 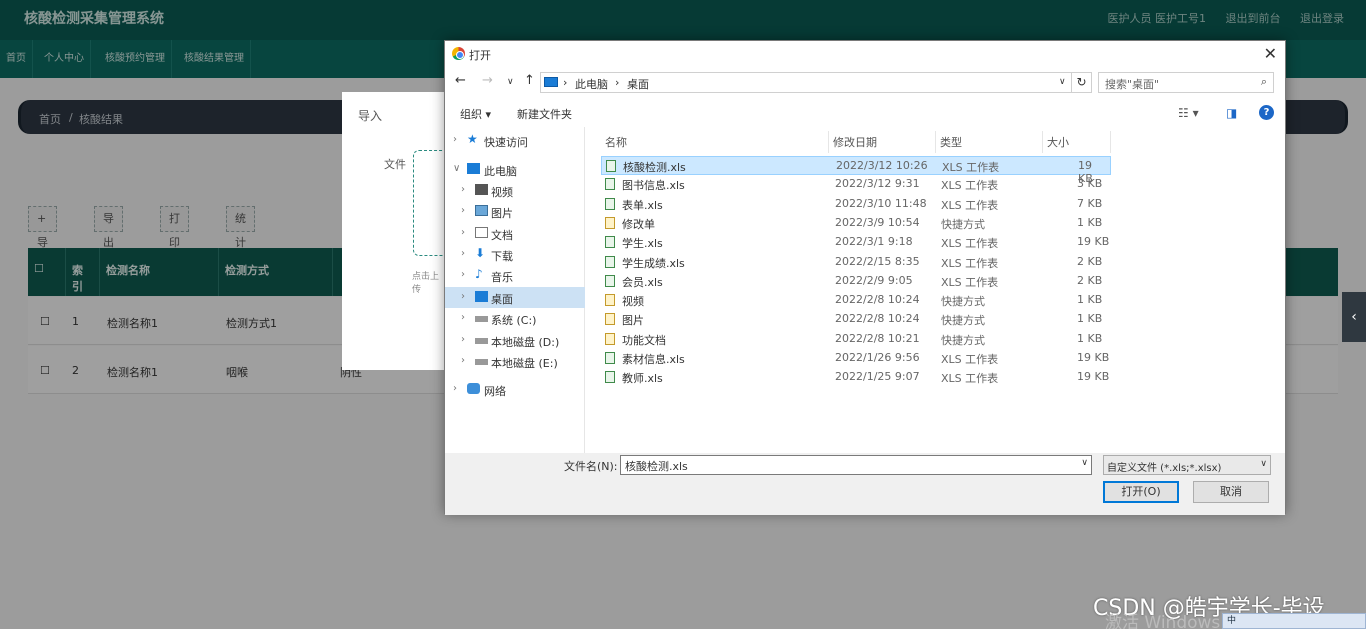 What do you see at coordinates (1093, 377) in the screenshot?
I see `file-size: 19 KB` at bounding box center [1093, 377].